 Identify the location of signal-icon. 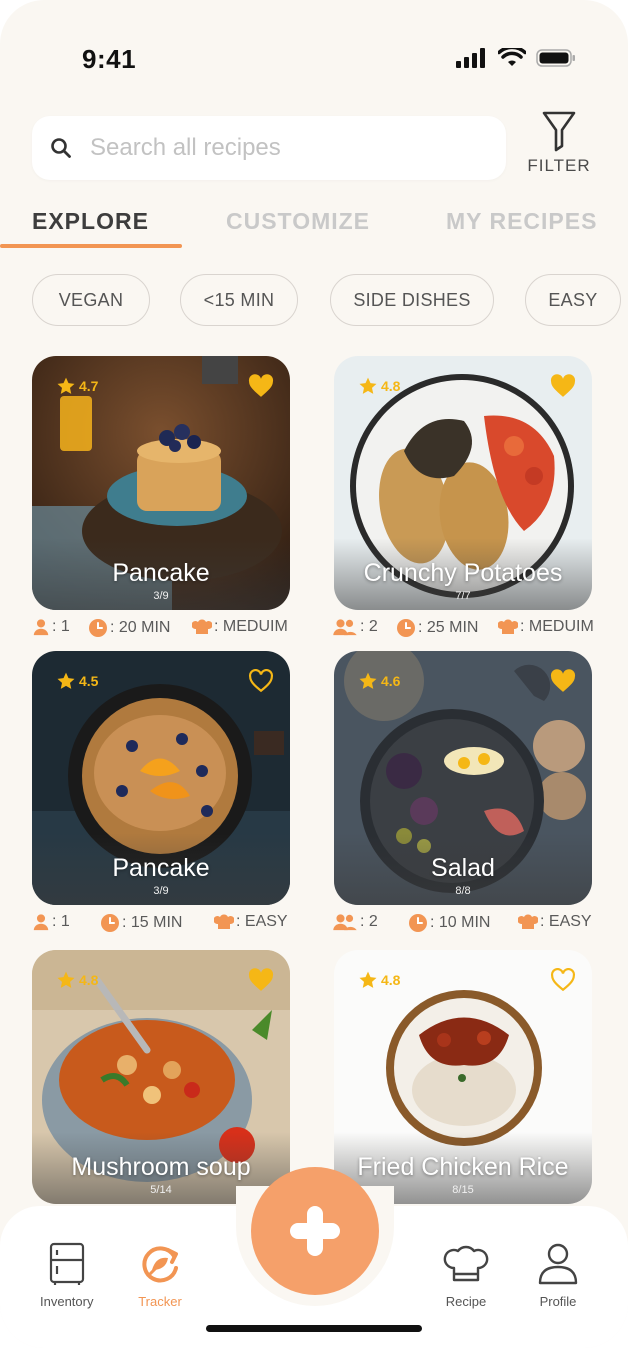
(470, 58).